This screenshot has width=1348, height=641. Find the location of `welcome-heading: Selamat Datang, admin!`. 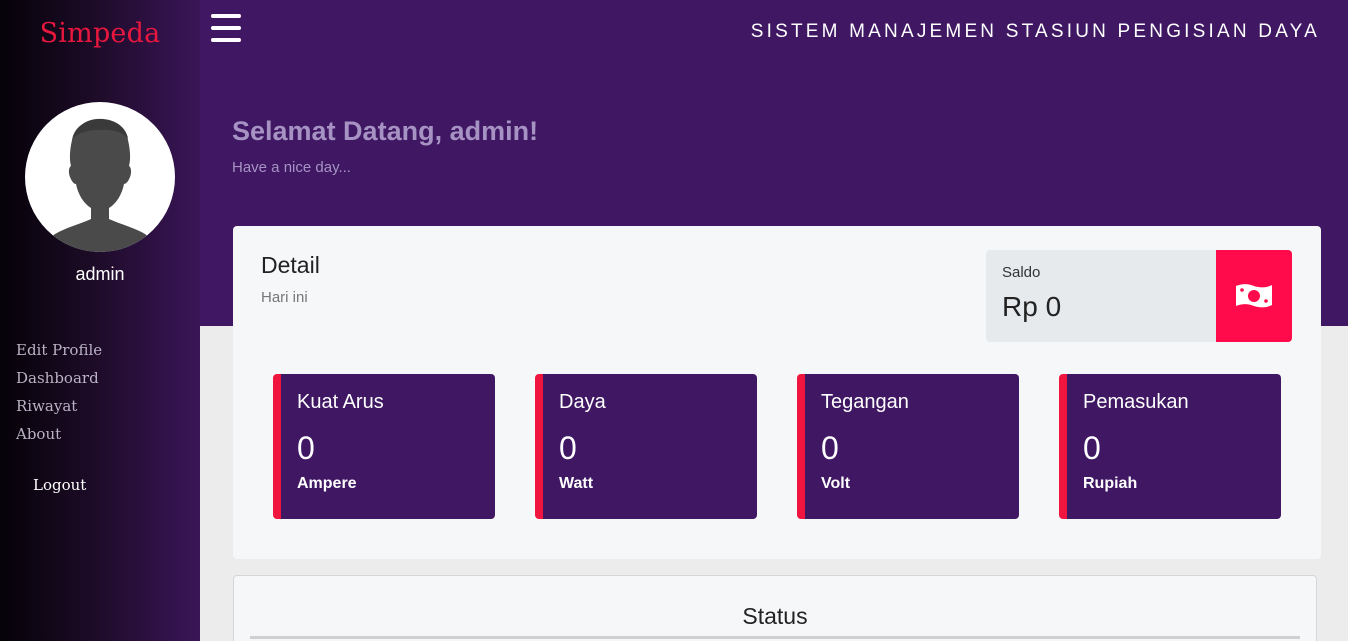

welcome-heading: Selamat Datang, admin! is located at coordinates (385, 131).